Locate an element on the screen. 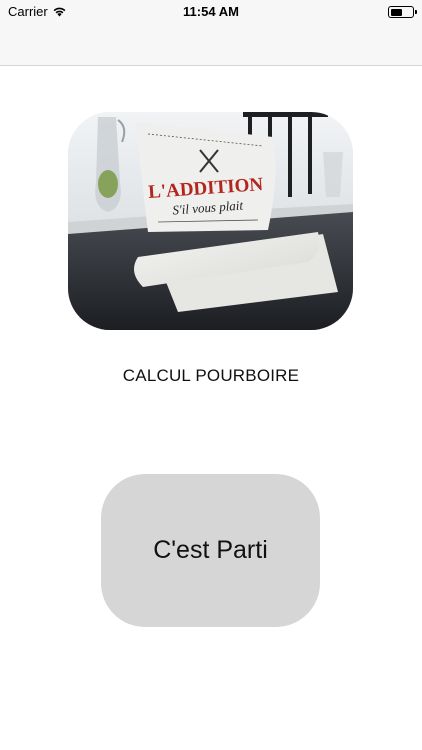  status-time: 11:54 AM is located at coordinates (211, 11).